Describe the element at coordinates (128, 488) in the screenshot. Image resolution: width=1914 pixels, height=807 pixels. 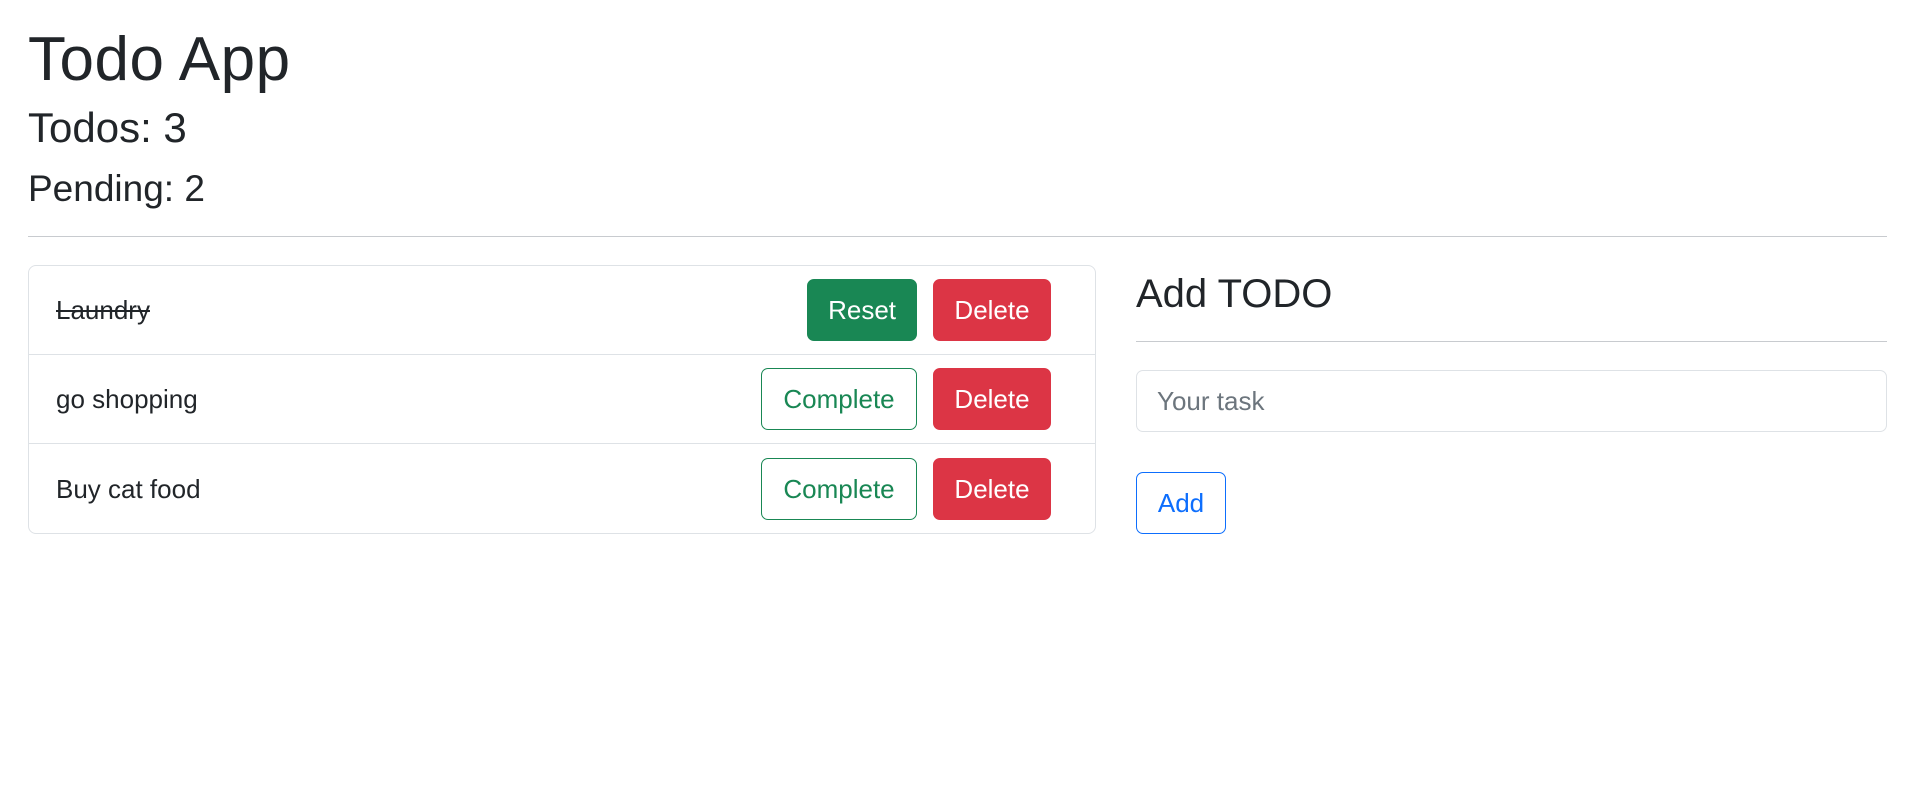
I see `todo-text: Buy cat food` at that location.